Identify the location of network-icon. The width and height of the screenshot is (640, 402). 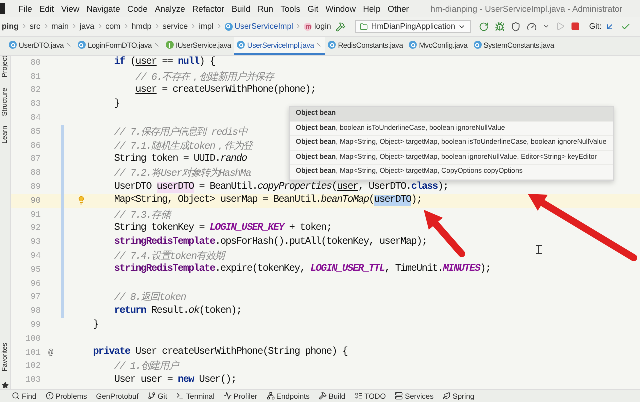
(270, 396).